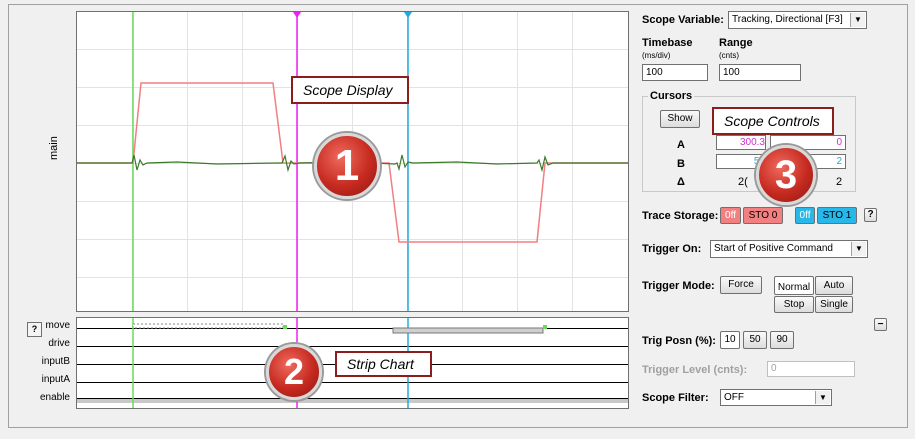 This screenshot has height=439, width=915. What do you see at coordinates (675, 398) in the screenshot?
I see `scope-filter-label: Scope Filter:` at bounding box center [675, 398].